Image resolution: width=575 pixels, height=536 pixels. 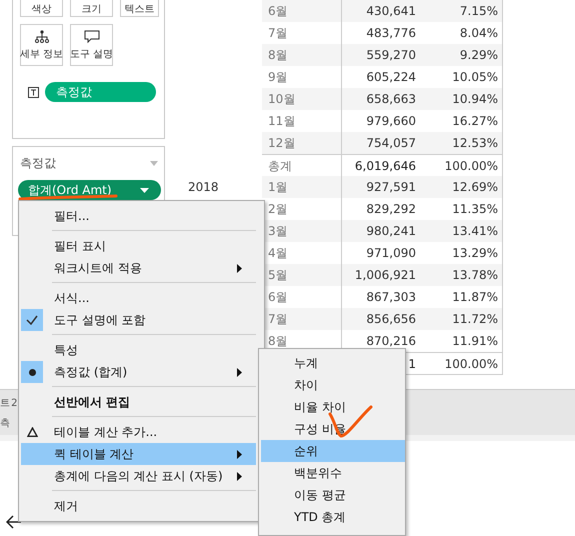 What do you see at coordinates (91, 8) in the screenshot?
I see `marks-button: 크기` at bounding box center [91, 8].